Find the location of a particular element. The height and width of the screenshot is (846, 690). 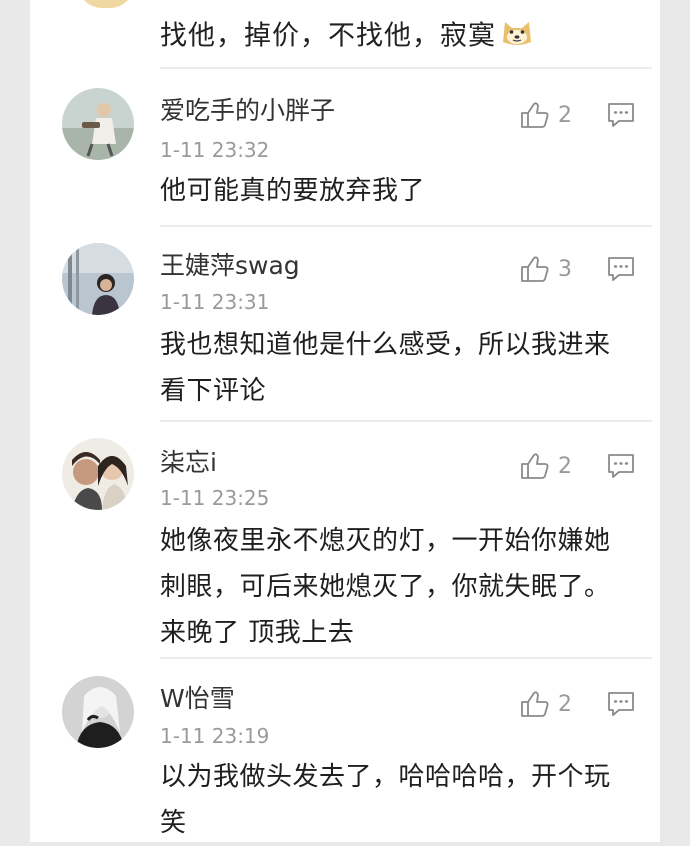

like-count: 3 is located at coordinates (565, 269).